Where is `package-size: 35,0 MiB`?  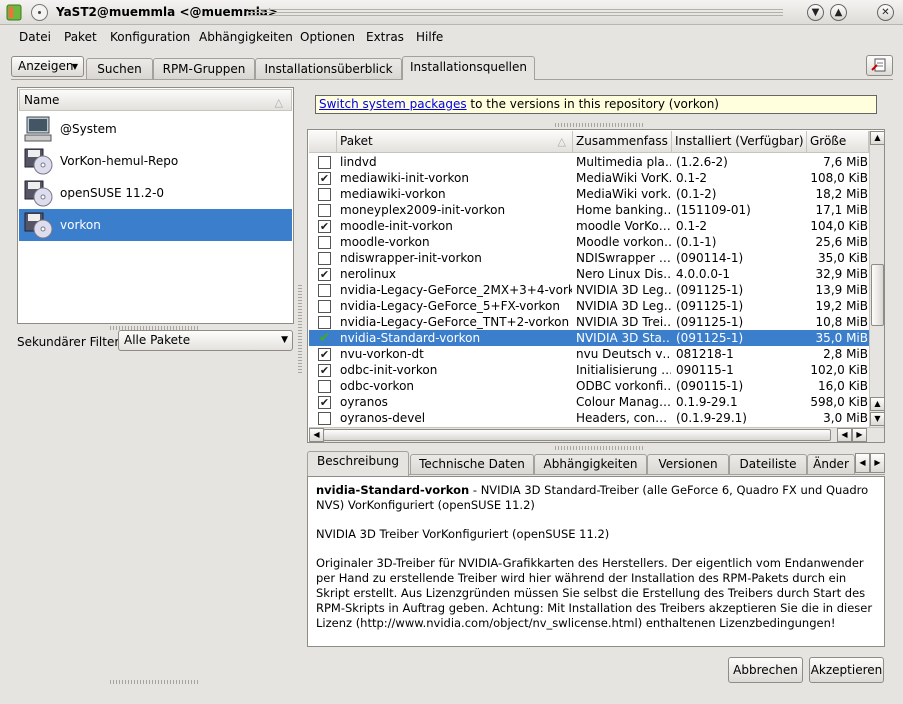
package-size: 35,0 MiB is located at coordinates (841, 338).